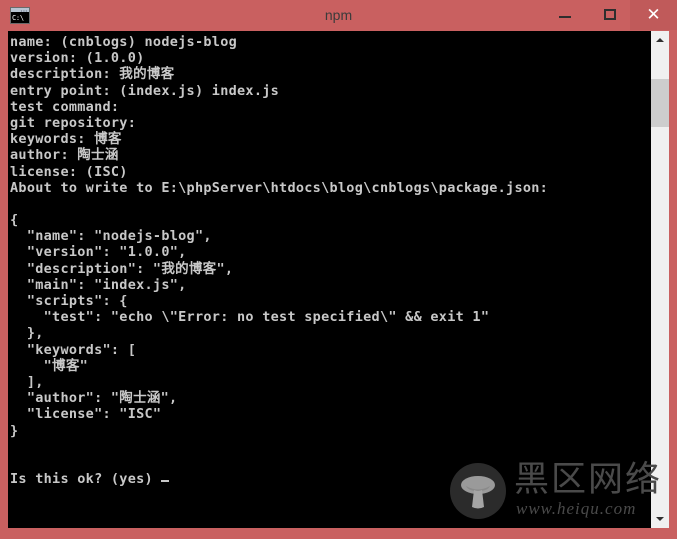  What do you see at coordinates (98, 284) in the screenshot?
I see `console-line: "main": "index.js",` at bounding box center [98, 284].